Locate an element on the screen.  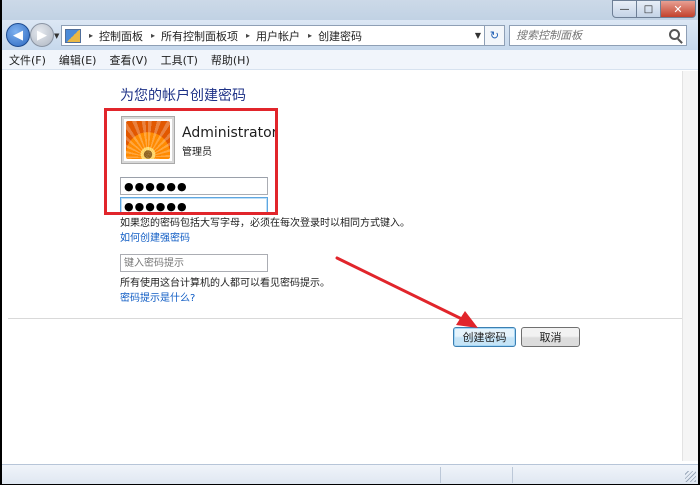
back-button: ◀ is located at coordinates (18, 35).